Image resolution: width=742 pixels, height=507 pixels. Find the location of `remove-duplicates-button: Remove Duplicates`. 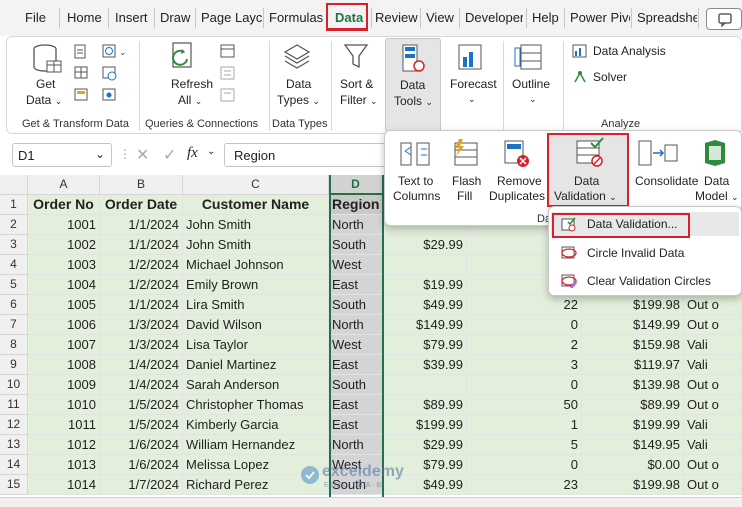

remove-duplicates-button: Remove Duplicates is located at coordinates (517, 172).